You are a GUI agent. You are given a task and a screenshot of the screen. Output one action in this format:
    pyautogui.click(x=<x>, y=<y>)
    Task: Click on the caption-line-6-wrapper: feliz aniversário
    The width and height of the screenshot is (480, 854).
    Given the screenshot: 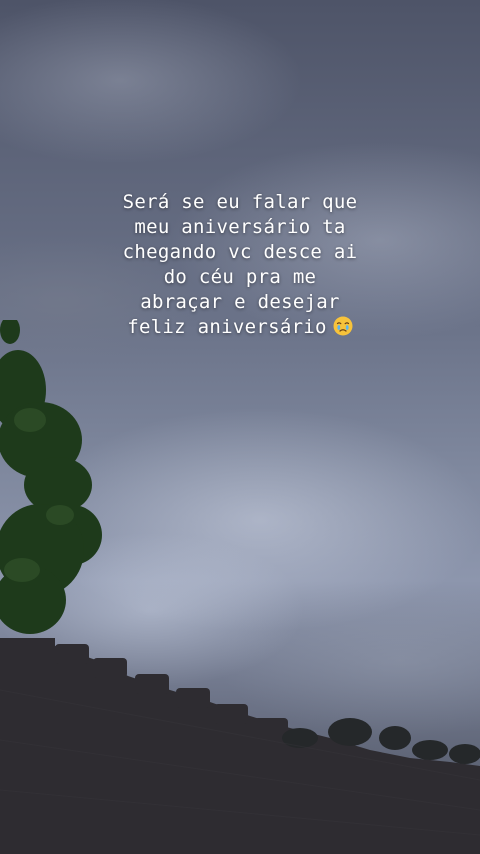 What is the action you would take?
    pyautogui.click(x=240, y=327)
    